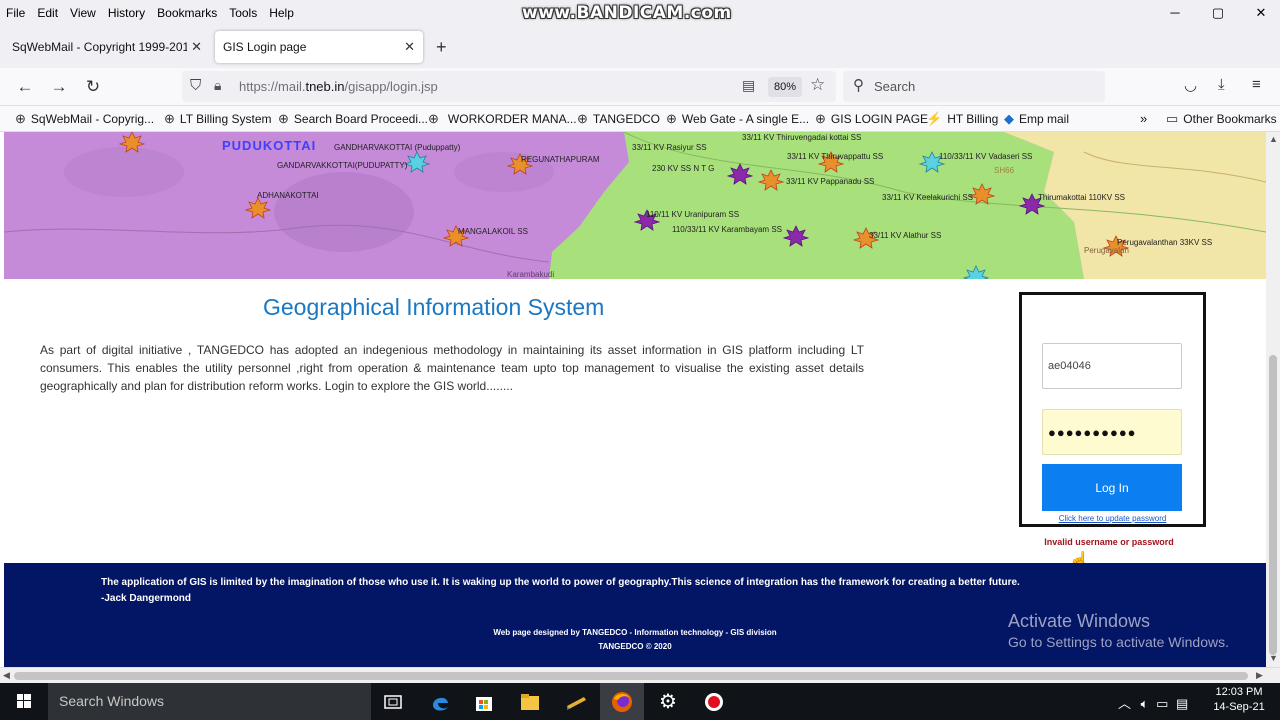 This screenshot has height=720, width=1280. What do you see at coordinates (1044, 119) in the screenshot?
I see `bookmark-label: Emp mail` at bounding box center [1044, 119].